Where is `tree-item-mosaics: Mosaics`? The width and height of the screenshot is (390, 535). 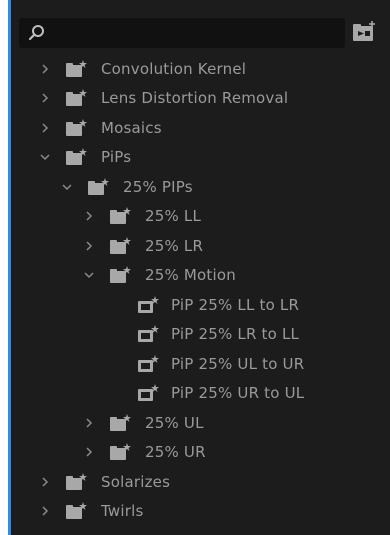 tree-item-mosaics: Mosaics is located at coordinates (200, 128).